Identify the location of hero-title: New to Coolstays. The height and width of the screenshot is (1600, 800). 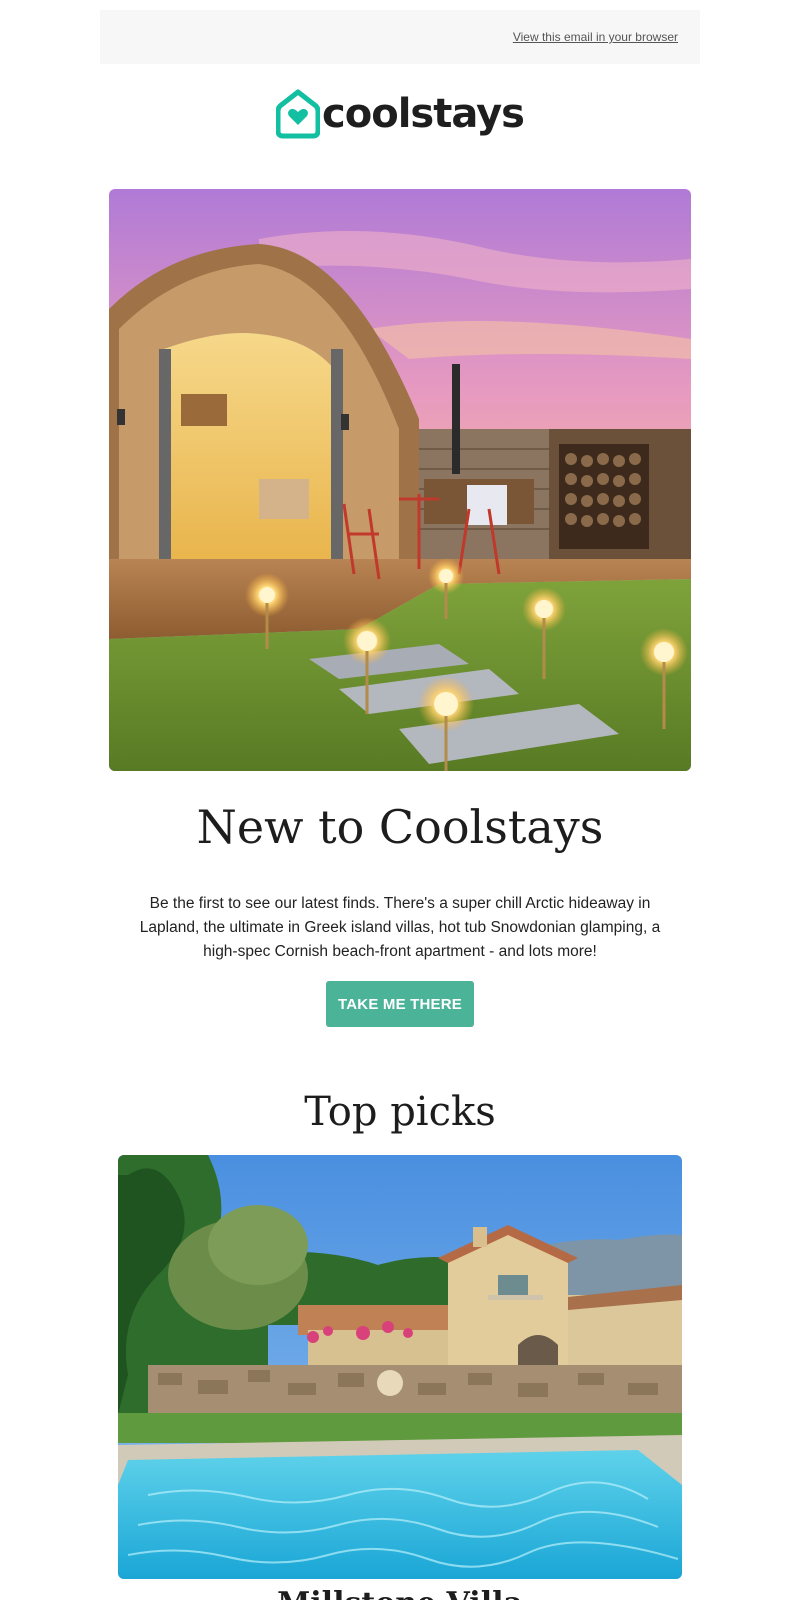
(400, 827).